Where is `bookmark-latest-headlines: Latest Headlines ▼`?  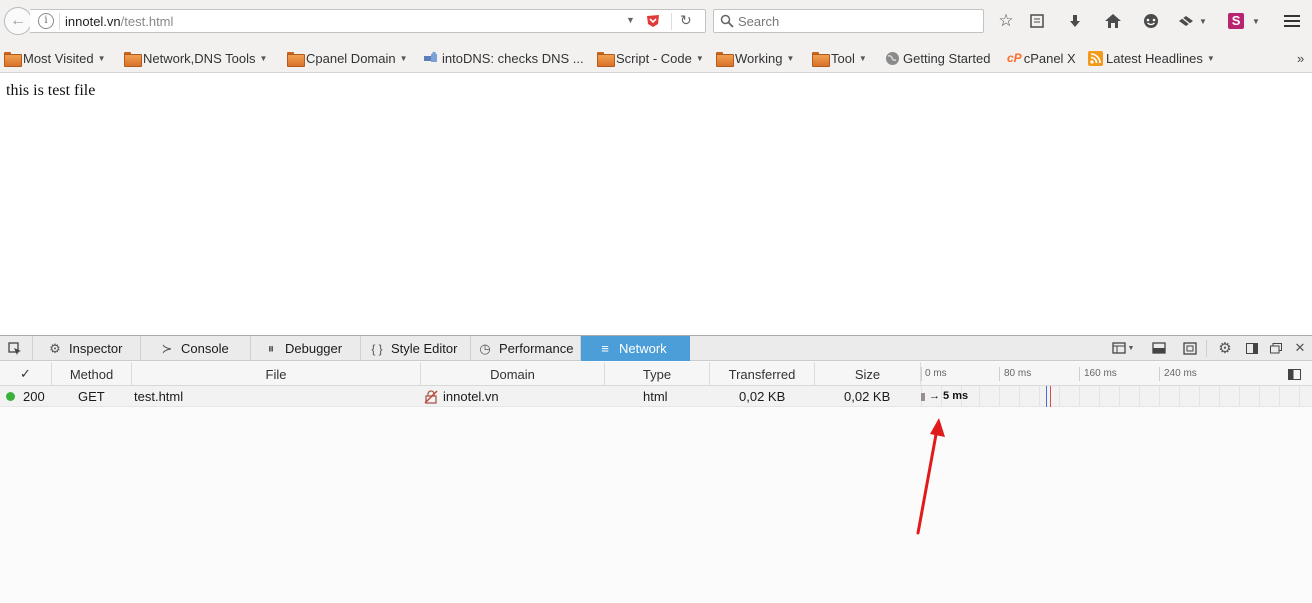 bookmark-latest-headlines: Latest Headlines ▼ is located at coordinates (1151, 58).